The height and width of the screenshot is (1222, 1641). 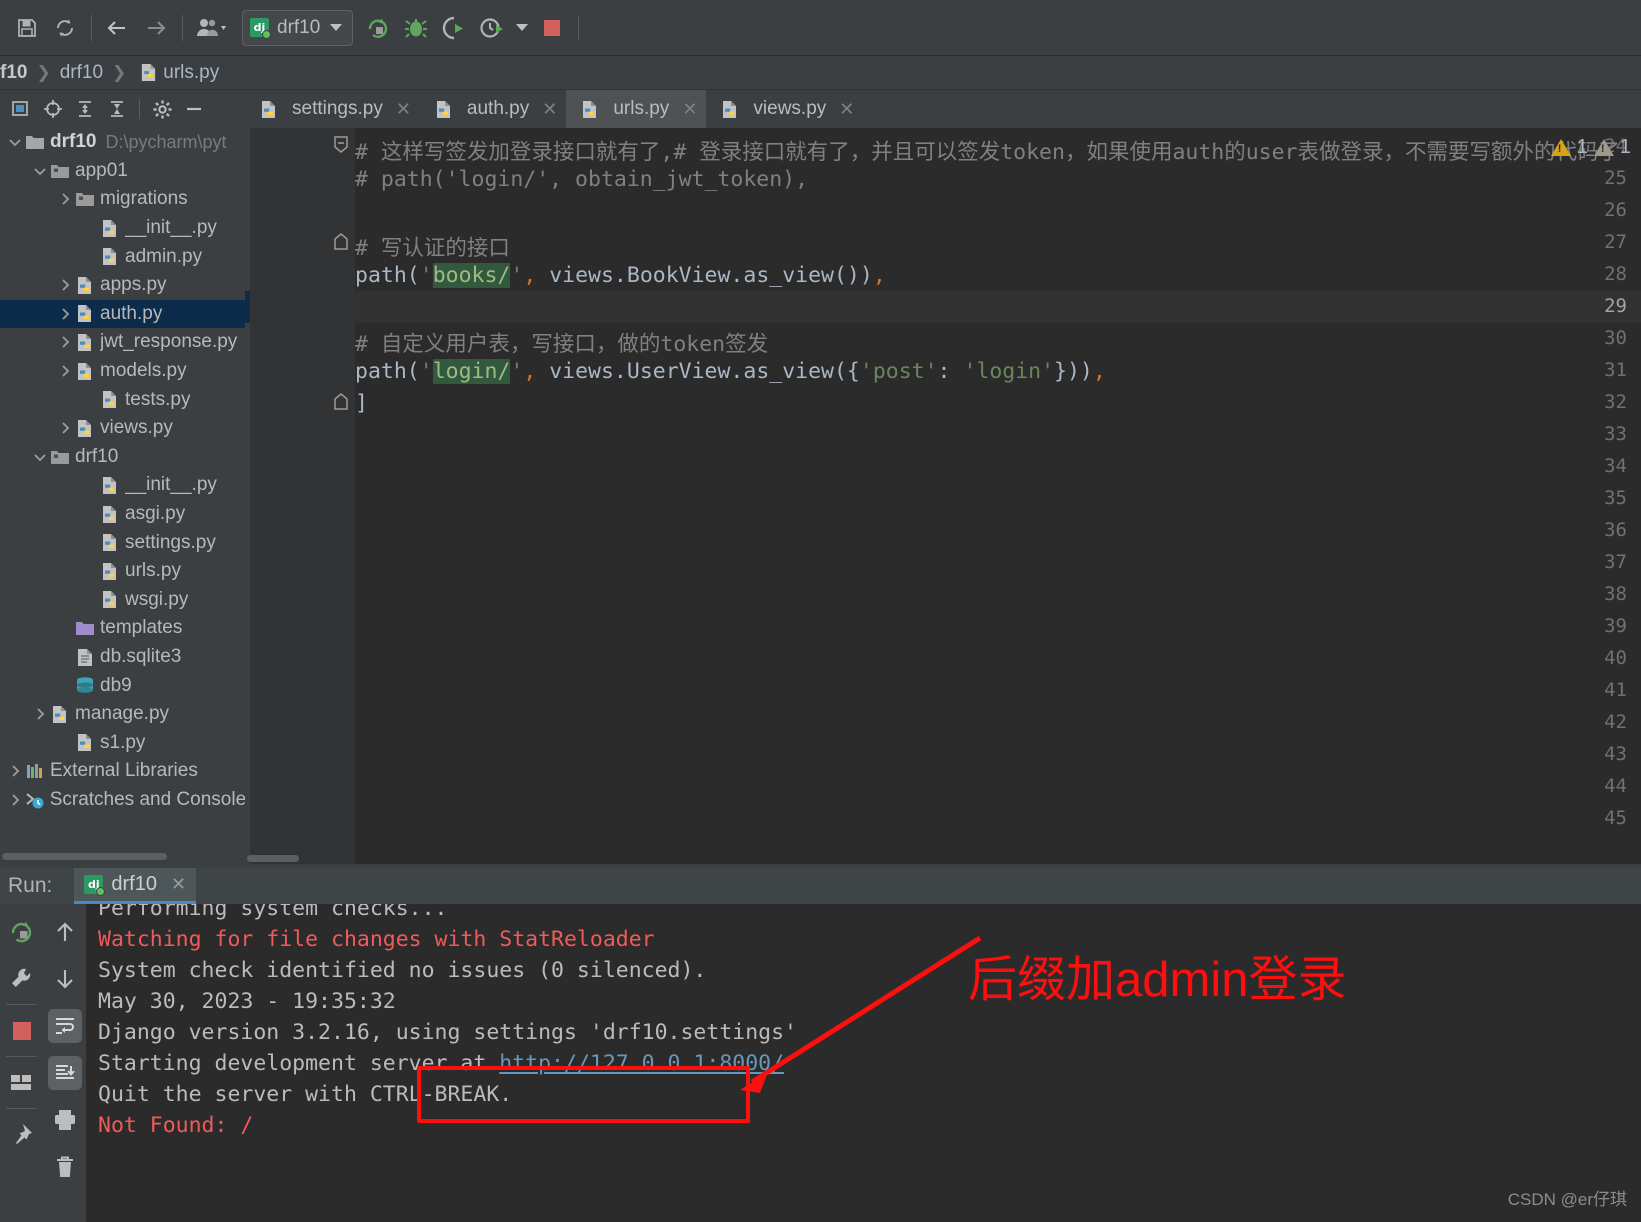 What do you see at coordinates (122, 514) in the screenshot?
I see `tree-item: asgi.py` at bounding box center [122, 514].